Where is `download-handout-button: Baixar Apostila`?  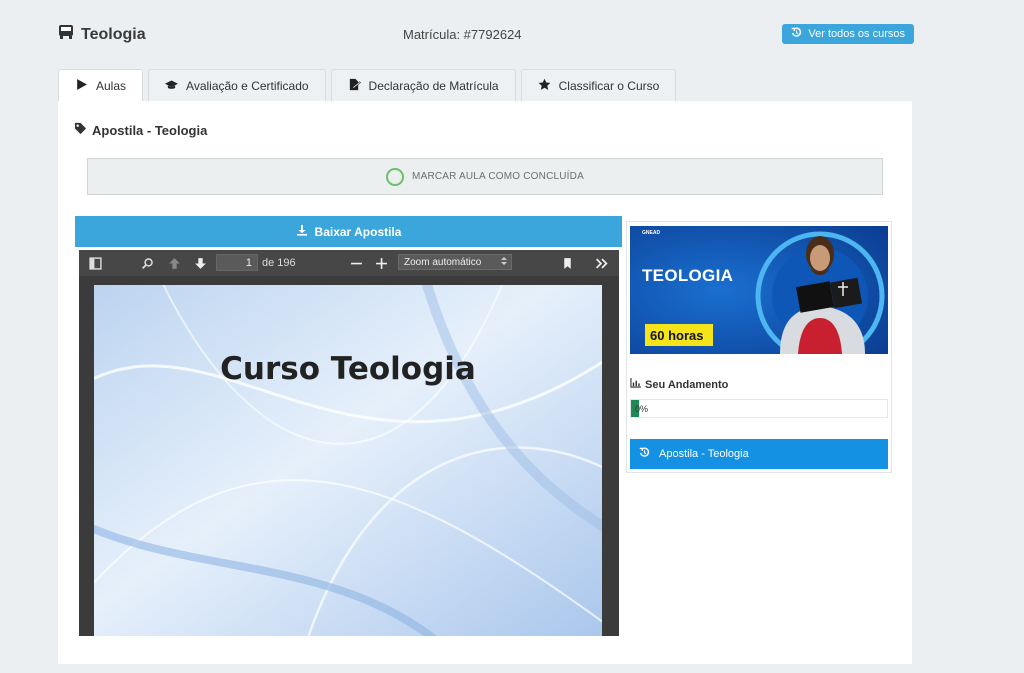 download-handout-button: Baixar Apostila is located at coordinates (348, 231).